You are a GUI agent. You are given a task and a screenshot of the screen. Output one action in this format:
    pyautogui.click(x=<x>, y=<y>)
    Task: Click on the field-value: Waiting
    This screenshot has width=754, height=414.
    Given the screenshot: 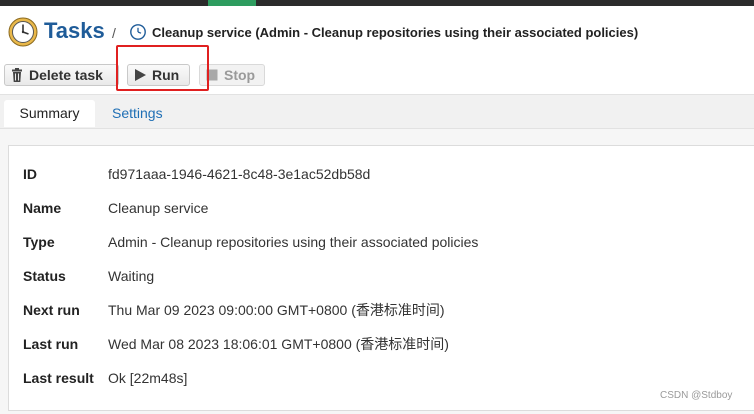 What is the action you would take?
    pyautogui.click(x=131, y=276)
    